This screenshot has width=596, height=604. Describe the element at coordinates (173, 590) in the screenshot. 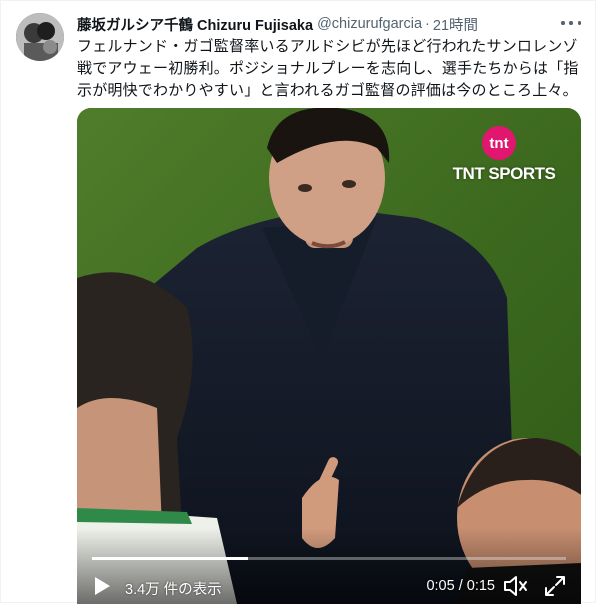

I see `view-count: 3.4万 件の表示` at that location.